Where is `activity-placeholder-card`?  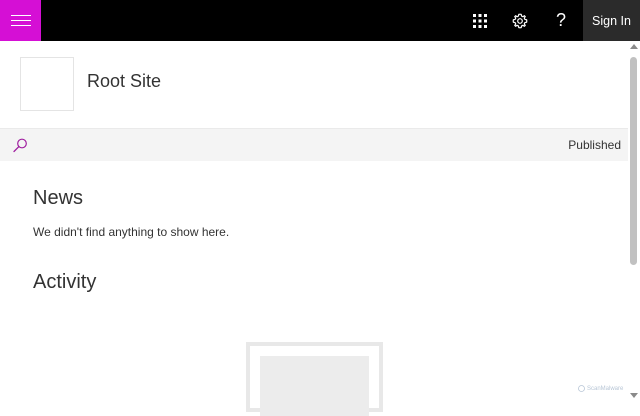
activity-placeholder-card is located at coordinates (314, 379).